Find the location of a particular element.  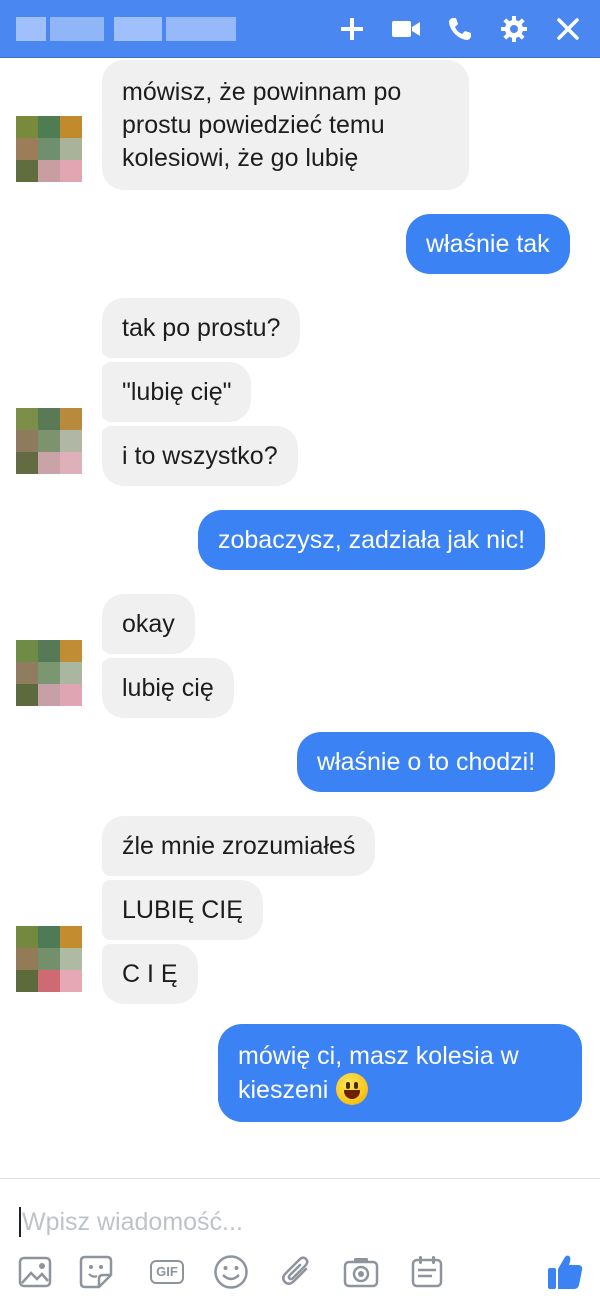

message-text: mówię ci, masz kolesia w kieszeni is located at coordinates (378, 1073).